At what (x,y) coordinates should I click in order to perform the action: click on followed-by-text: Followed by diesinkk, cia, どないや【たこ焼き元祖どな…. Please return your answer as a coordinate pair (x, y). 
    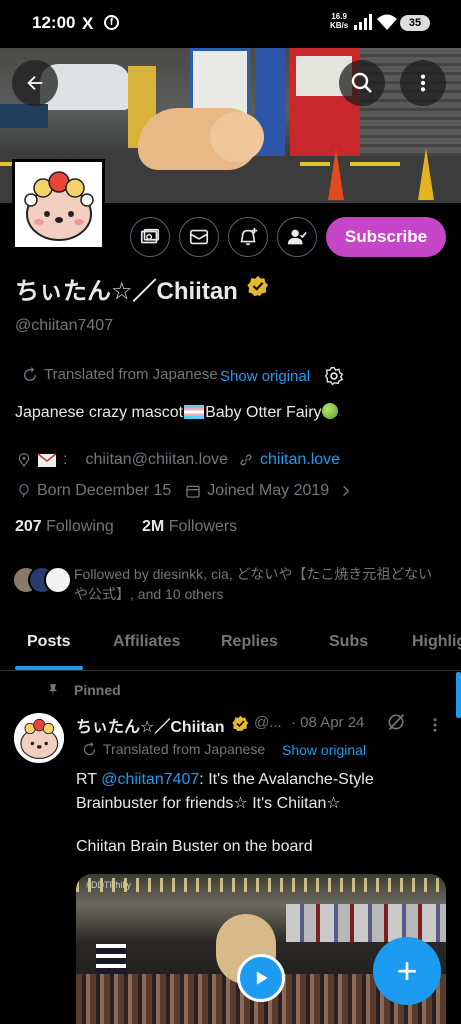
    Looking at the image, I should click on (259, 584).